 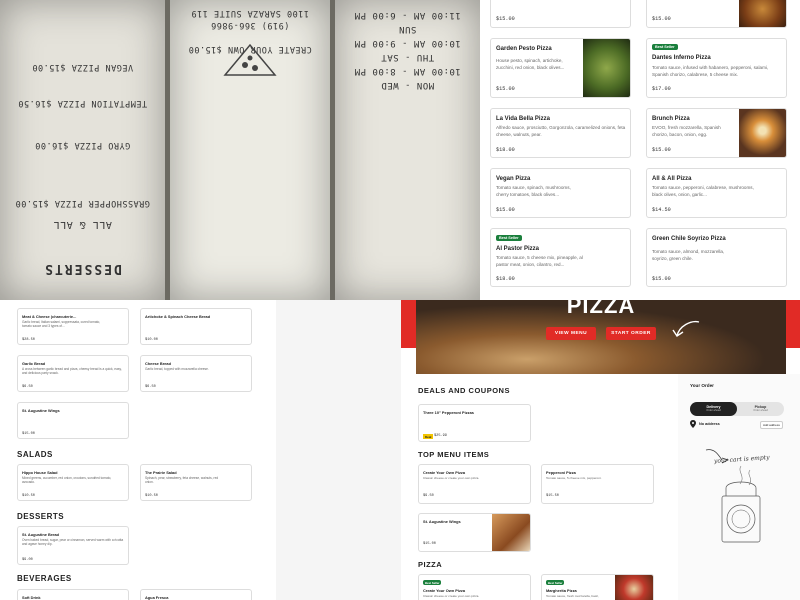 I want to click on hours-line: THU - SAT, so click(x=407, y=57).